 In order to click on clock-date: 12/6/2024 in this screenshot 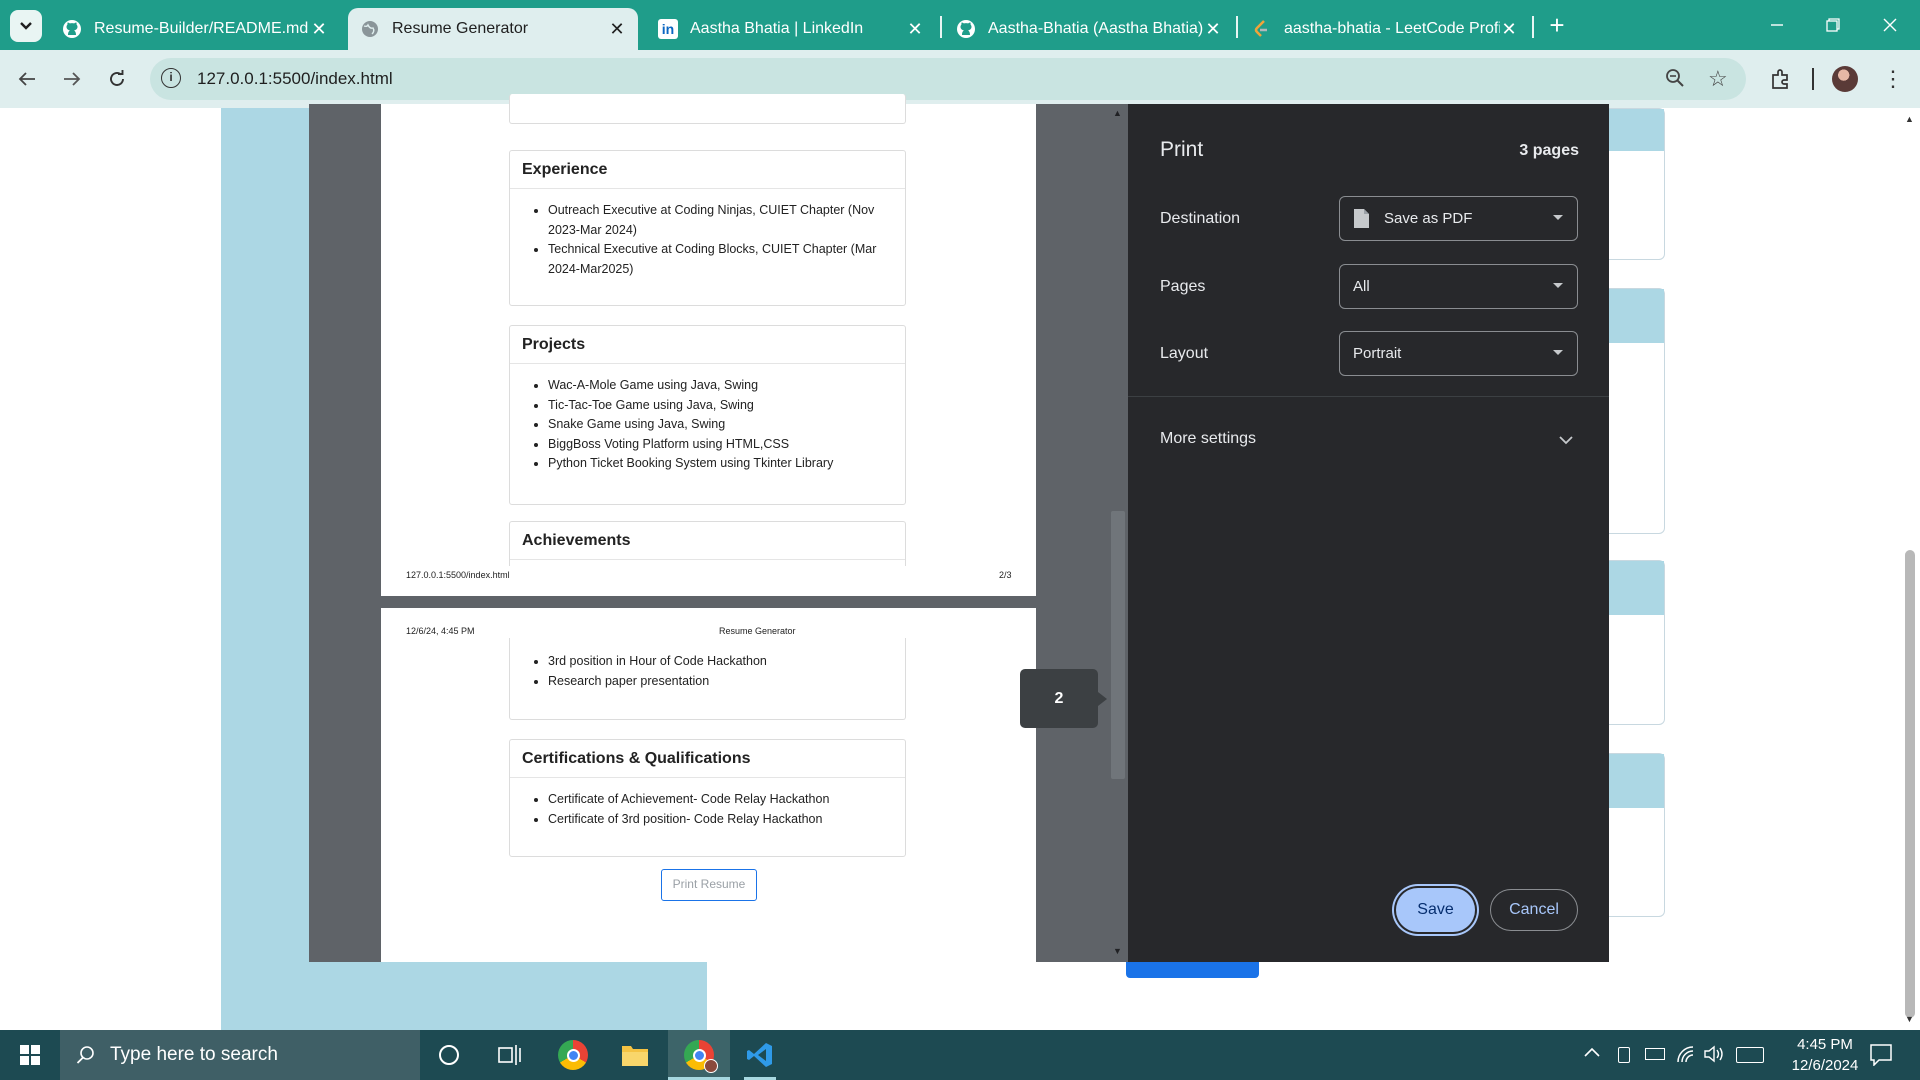, I will do `click(1825, 1065)`.